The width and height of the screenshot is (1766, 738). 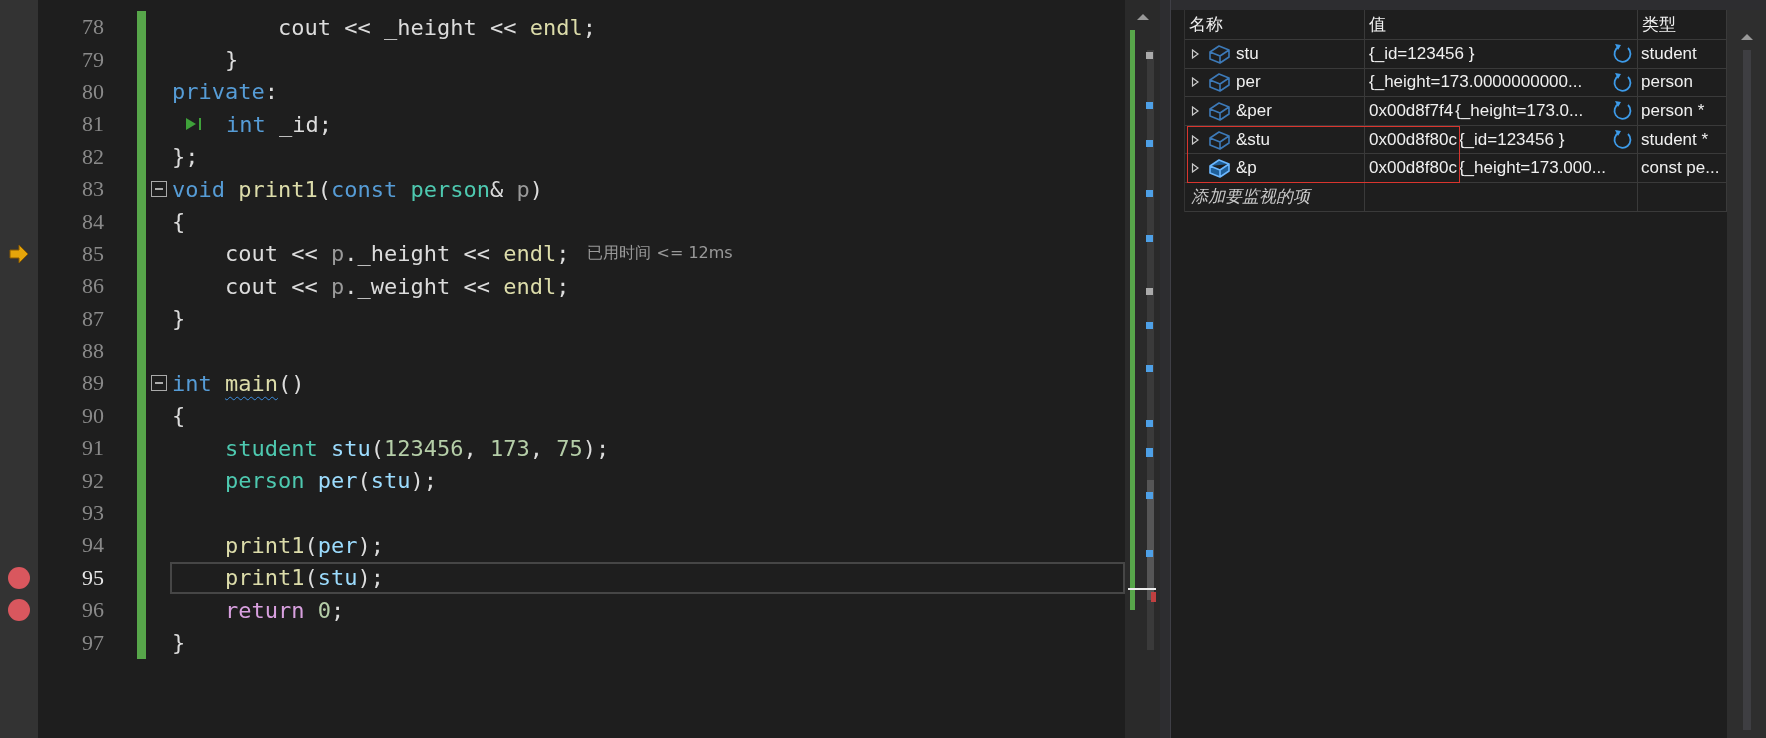 What do you see at coordinates (303, 578) in the screenshot?
I see `code-line: print1(stu);` at bounding box center [303, 578].